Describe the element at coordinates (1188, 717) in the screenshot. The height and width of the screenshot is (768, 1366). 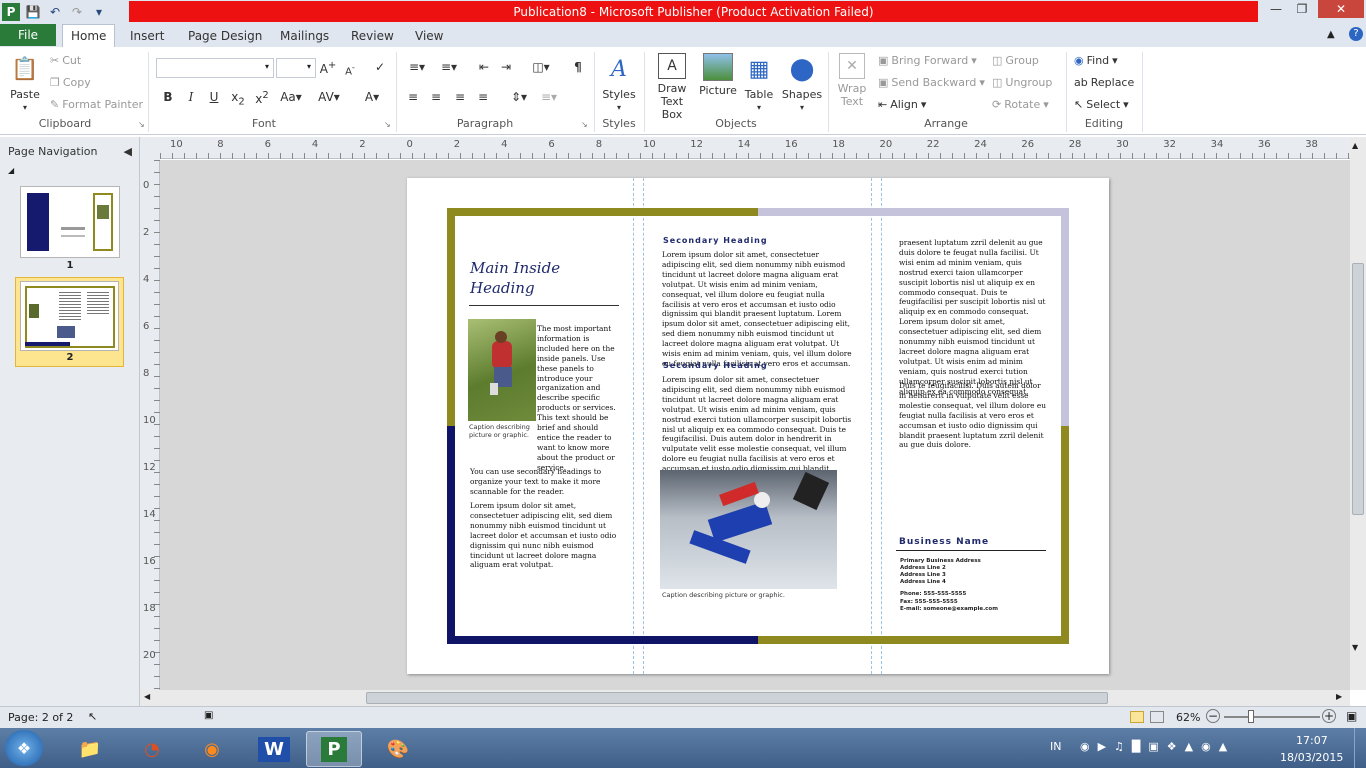
I see `zoom-level: 62%` at that location.